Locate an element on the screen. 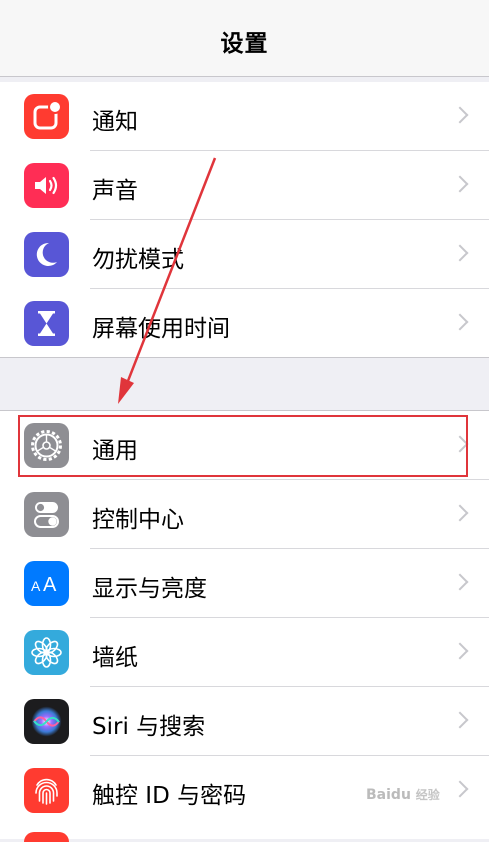 The width and height of the screenshot is (489, 842). annotation-arrow is located at coordinates (167, 280).